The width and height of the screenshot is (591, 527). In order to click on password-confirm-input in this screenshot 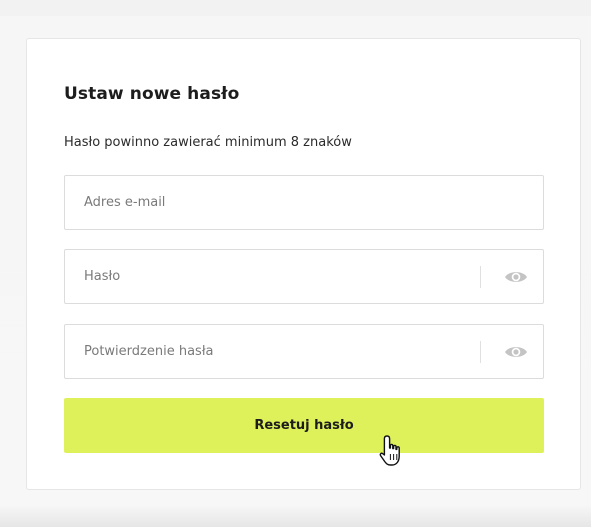, I will do `click(304, 351)`.